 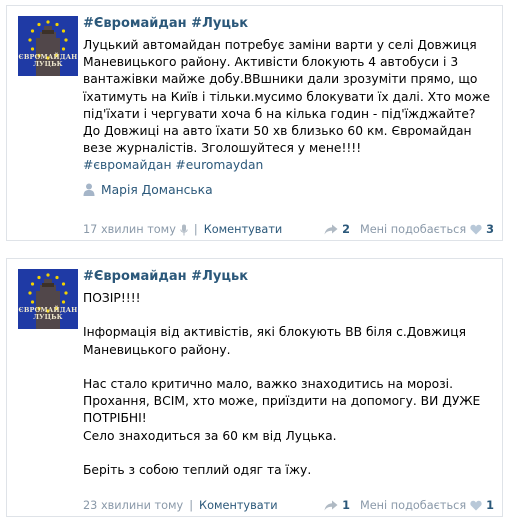 I want to click on post-paragraph: ПОЗІР!!!!, so click(x=112, y=298).